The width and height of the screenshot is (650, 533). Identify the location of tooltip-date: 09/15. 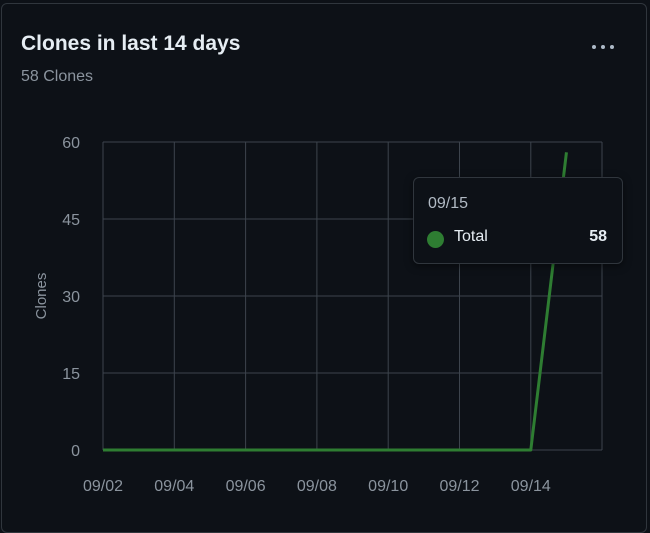
(448, 203).